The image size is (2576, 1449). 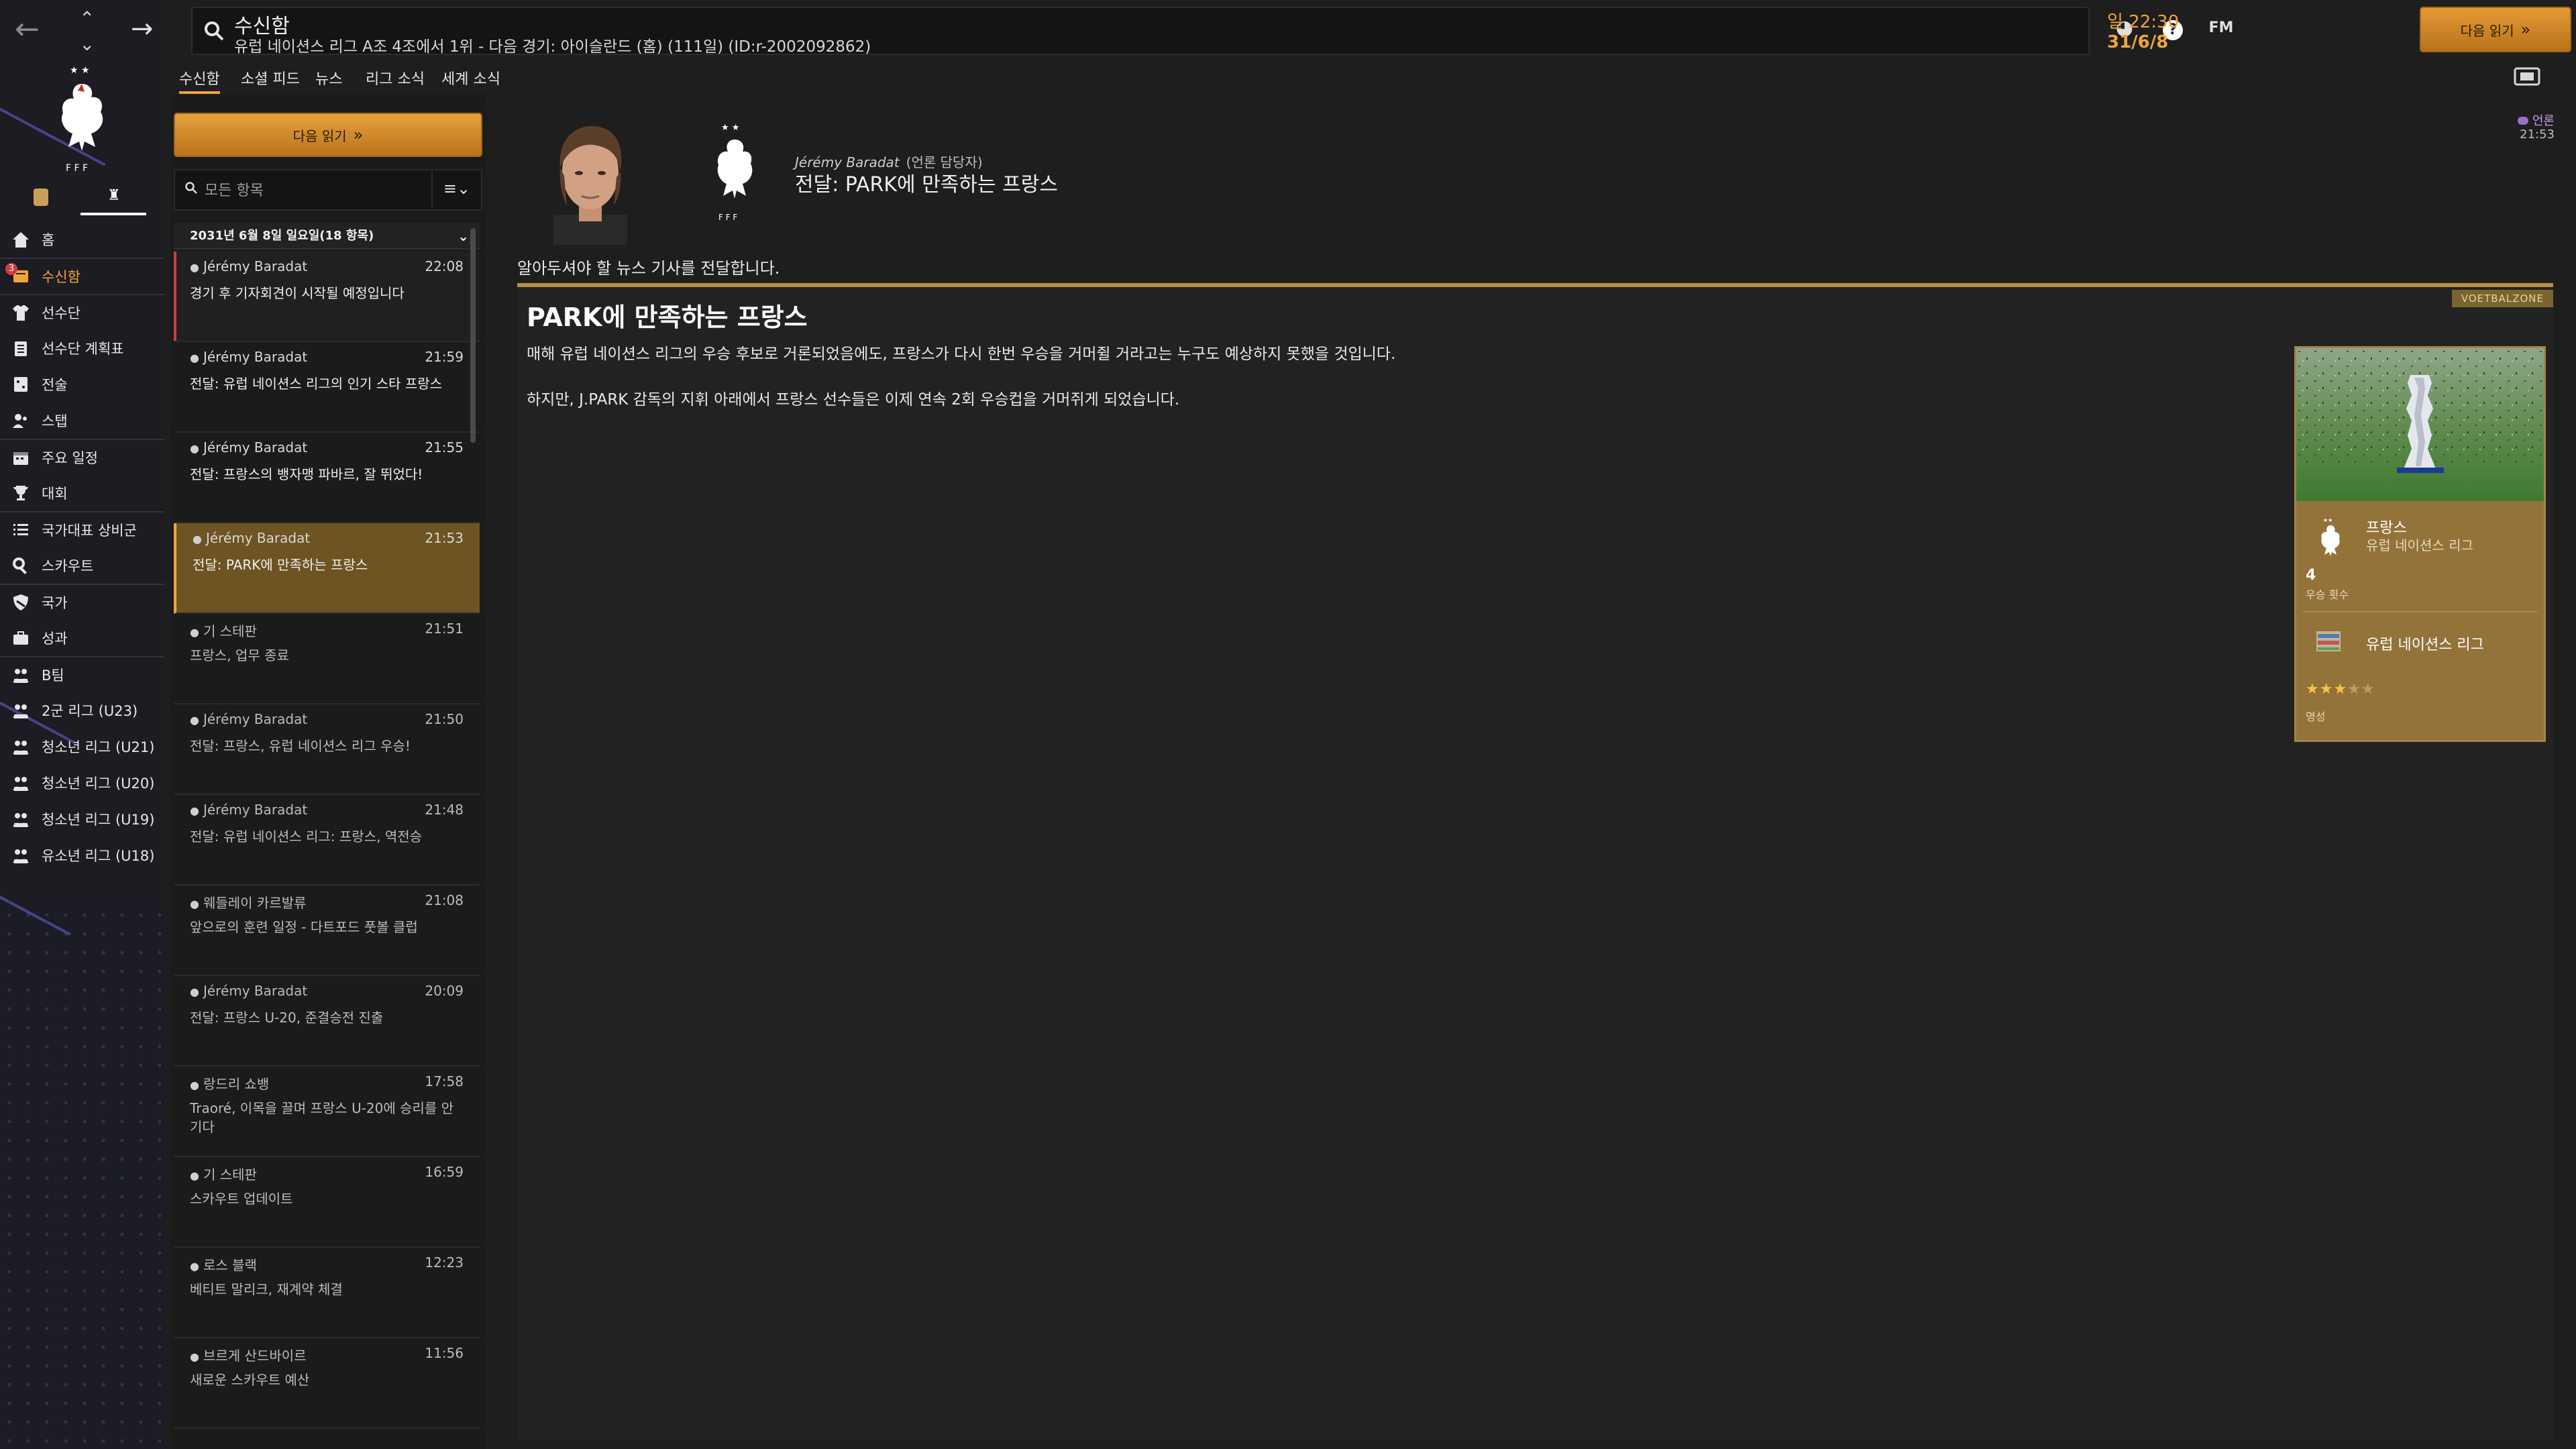 What do you see at coordinates (270, 78) in the screenshot?
I see `inbox-tab: 소셜 피드` at bounding box center [270, 78].